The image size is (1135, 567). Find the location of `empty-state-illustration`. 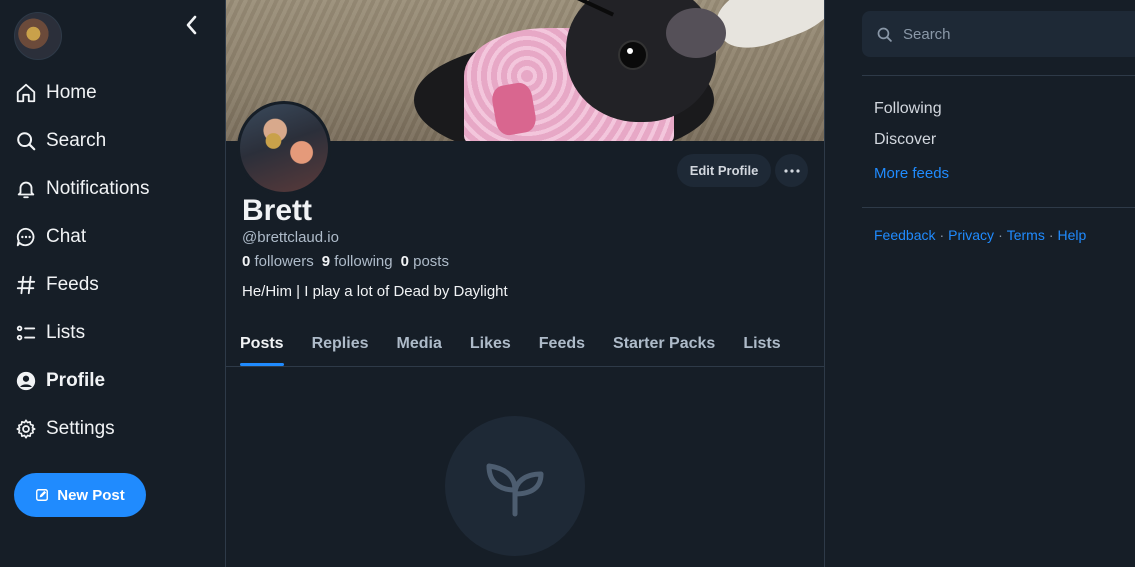

empty-state-illustration is located at coordinates (515, 486).